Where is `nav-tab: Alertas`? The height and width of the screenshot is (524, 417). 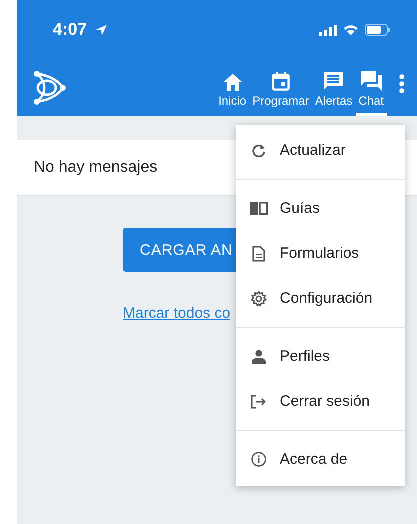 nav-tab: Alertas is located at coordinates (334, 94).